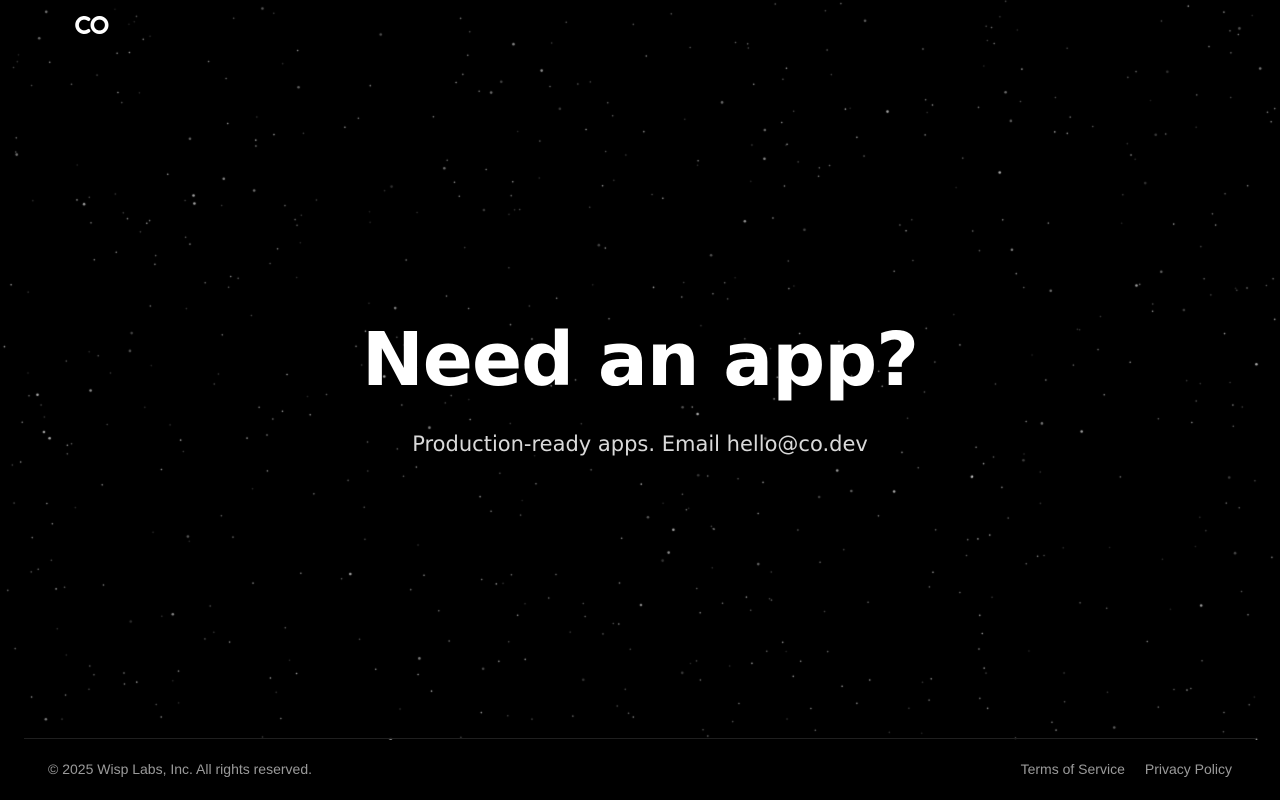 Image resolution: width=1280 pixels, height=800 pixels. I want to click on logo-mark, so click(92, 25).